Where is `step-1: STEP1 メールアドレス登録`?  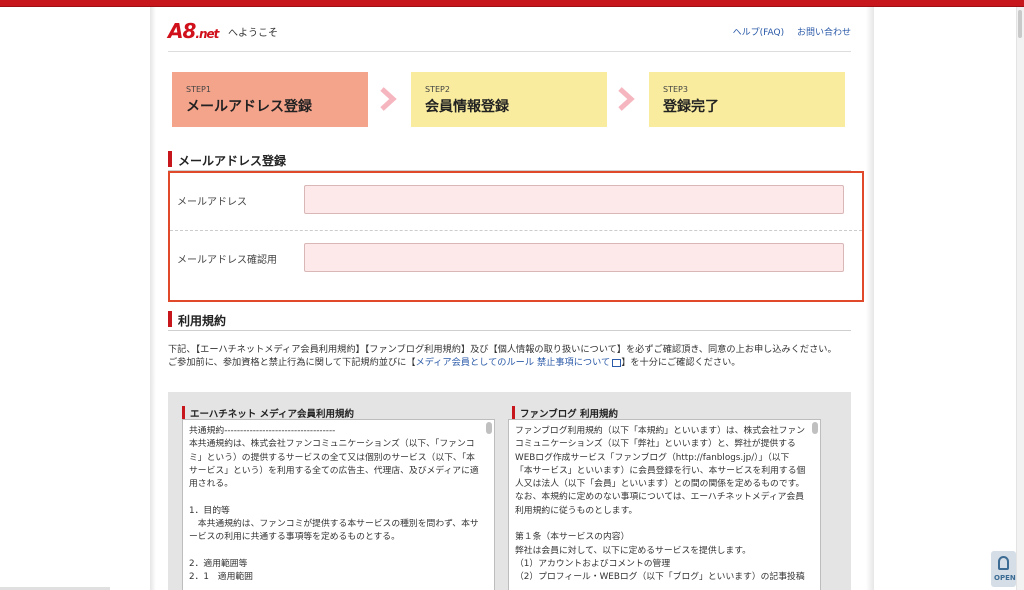 step-1: STEP1 メールアドレス登録 is located at coordinates (270, 99).